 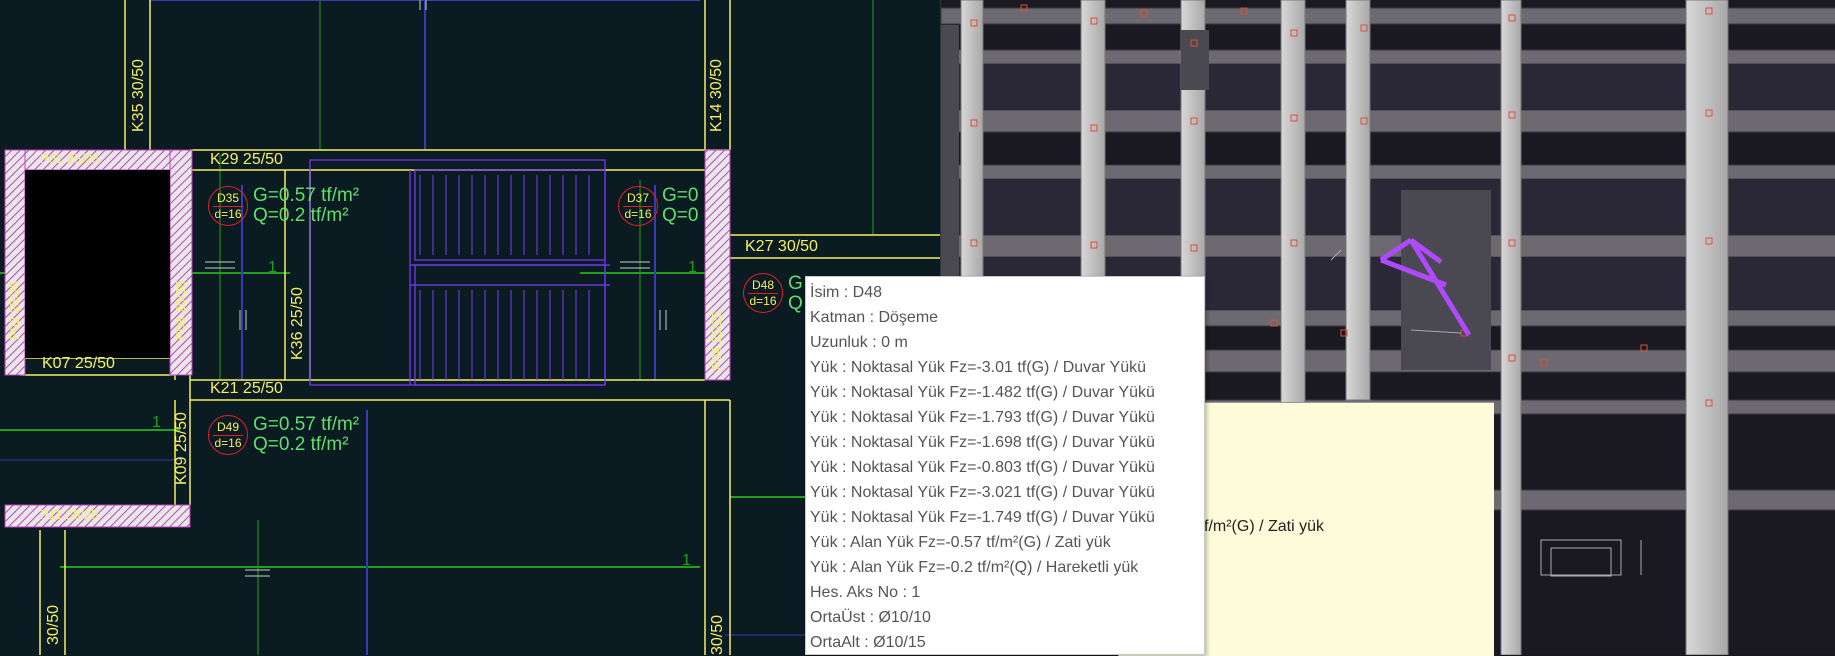 I want to click on beam-label-k27: K27 30/50, so click(x=781, y=246).